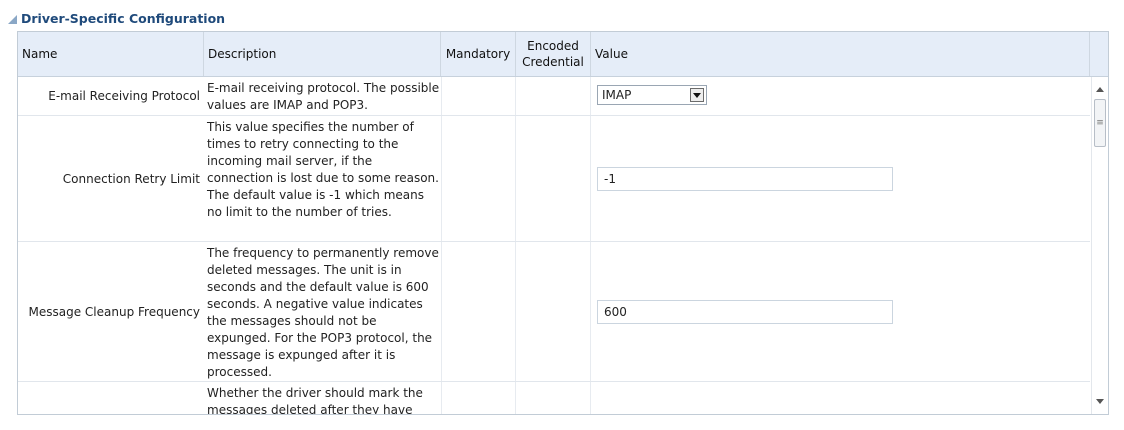  What do you see at coordinates (12, 19) in the screenshot?
I see `collapse-triangle-icon` at bounding box center [12, 19].